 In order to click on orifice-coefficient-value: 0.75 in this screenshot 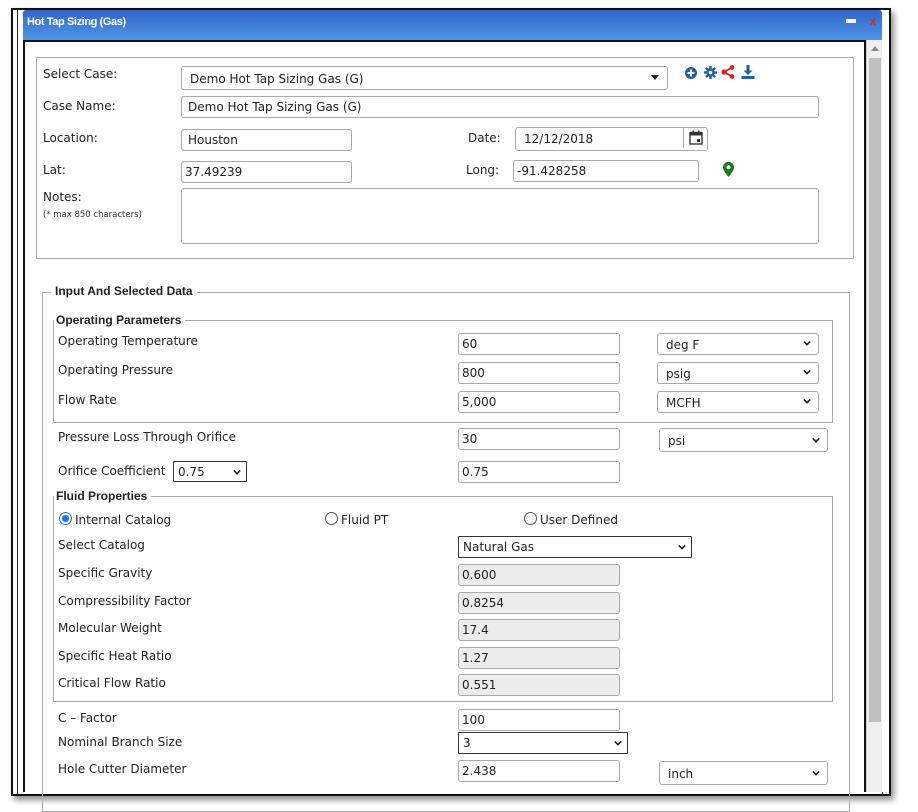, I will do `click(475, 472)`.